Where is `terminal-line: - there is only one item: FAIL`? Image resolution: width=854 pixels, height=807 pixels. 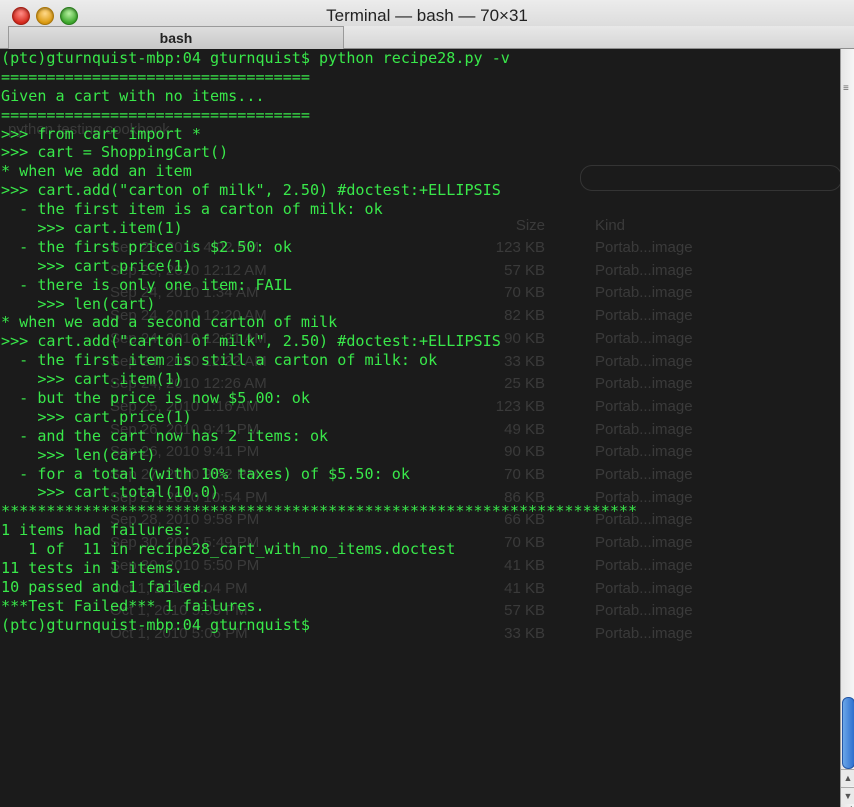
terminal-line: - there is only one item: FAIL is located at coordinates (146, 284).